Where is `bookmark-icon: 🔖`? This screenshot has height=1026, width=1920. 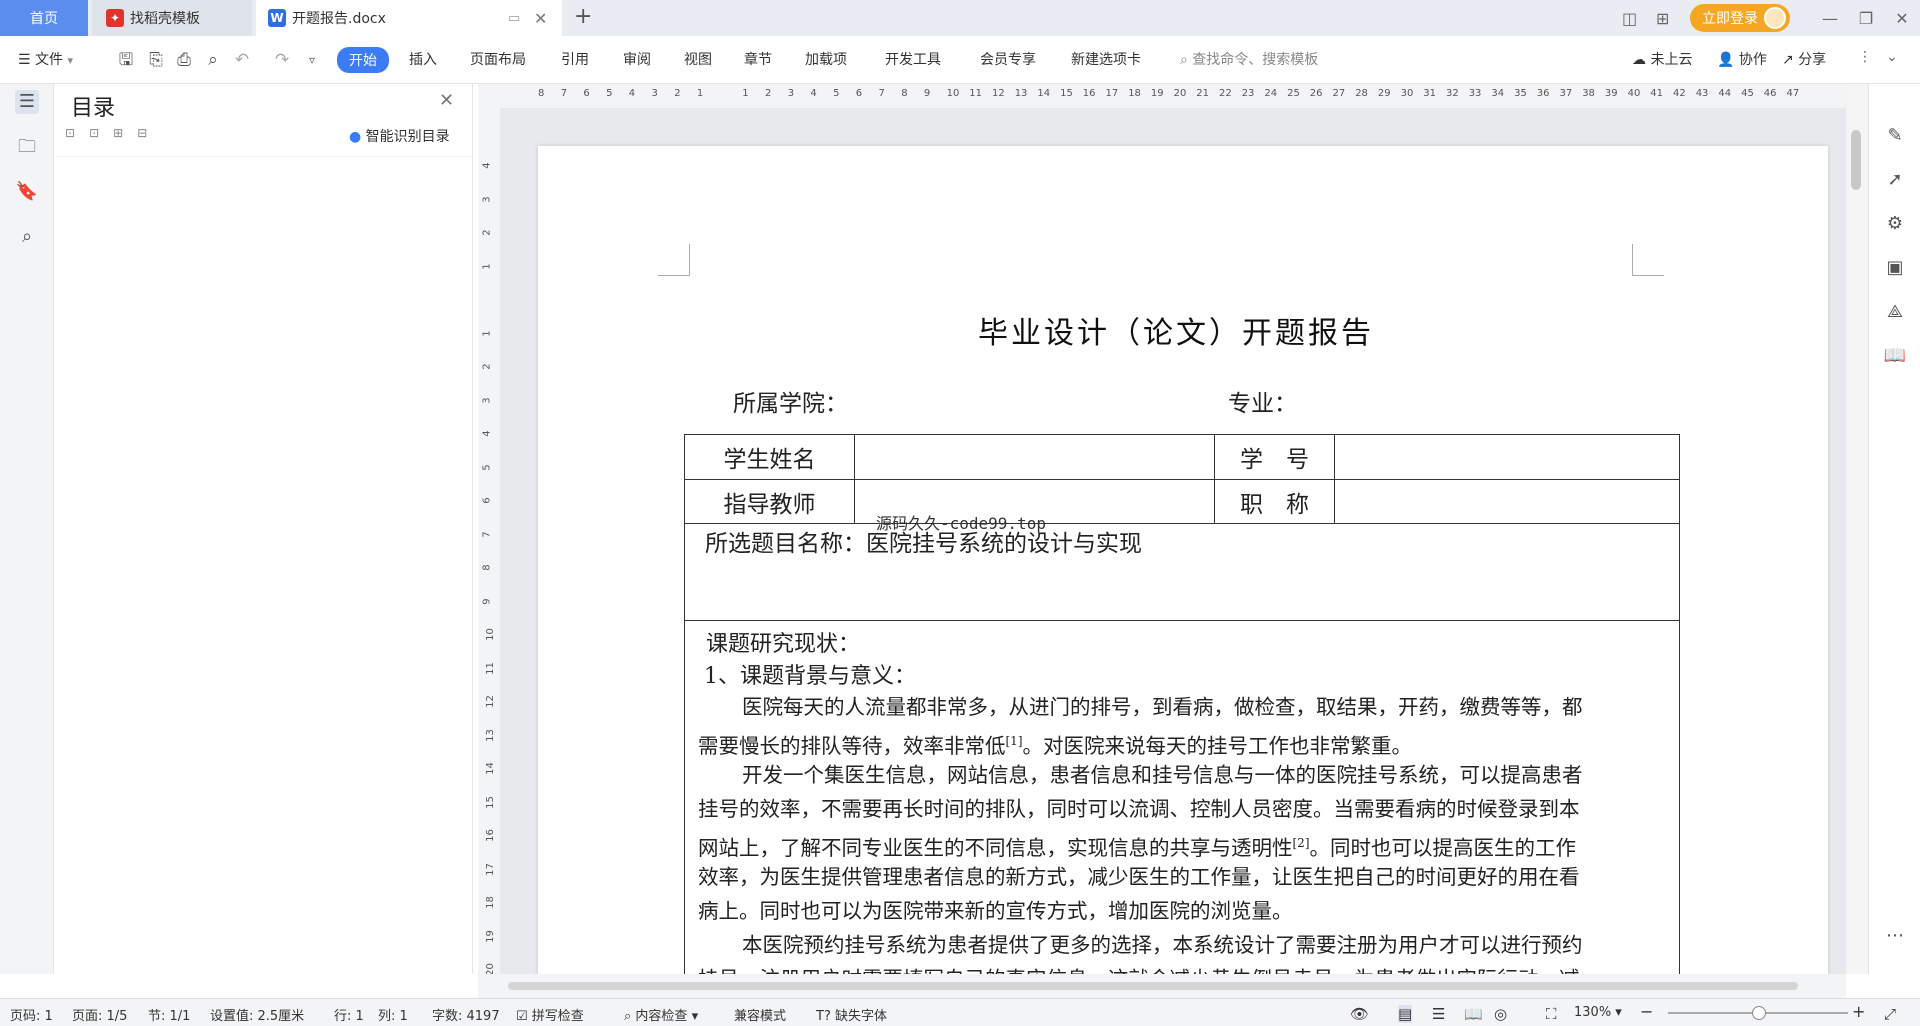 bookmark-icon: 🔖 is located at coordinates (27, 192).